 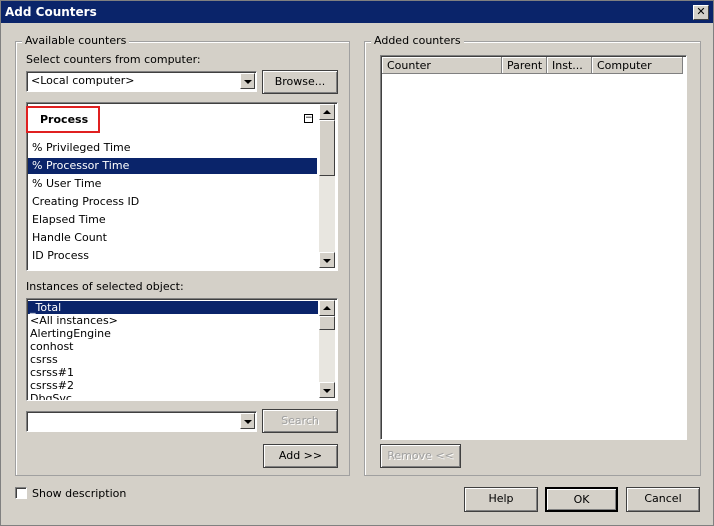 I want to click on ok-button: OK, so click(x=581, y=499).